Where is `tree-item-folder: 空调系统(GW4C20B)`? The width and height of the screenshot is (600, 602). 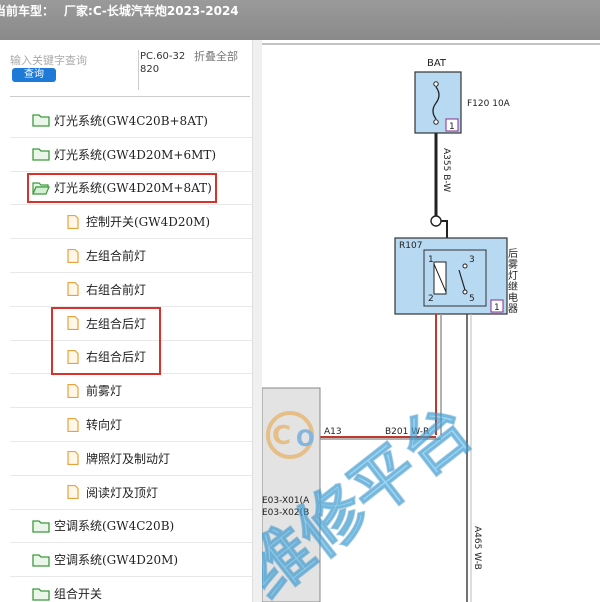
tree-item-folder: 空调系统(GW4C20B) is located at coordinates (131, 527).